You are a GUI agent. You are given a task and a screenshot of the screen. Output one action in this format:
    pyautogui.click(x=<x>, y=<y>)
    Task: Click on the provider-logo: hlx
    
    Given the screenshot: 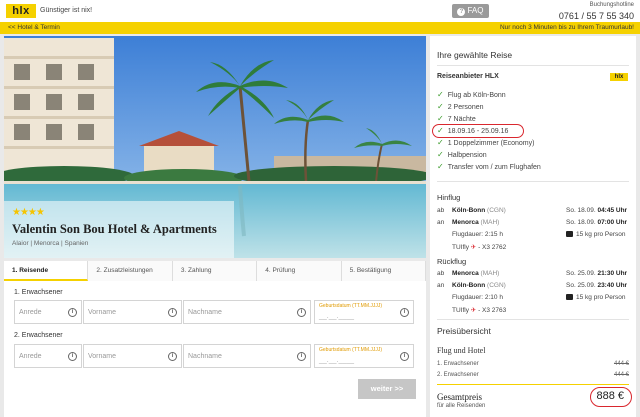 What is the action you would take?
    pyautogui.click(x=619, y=77)
    